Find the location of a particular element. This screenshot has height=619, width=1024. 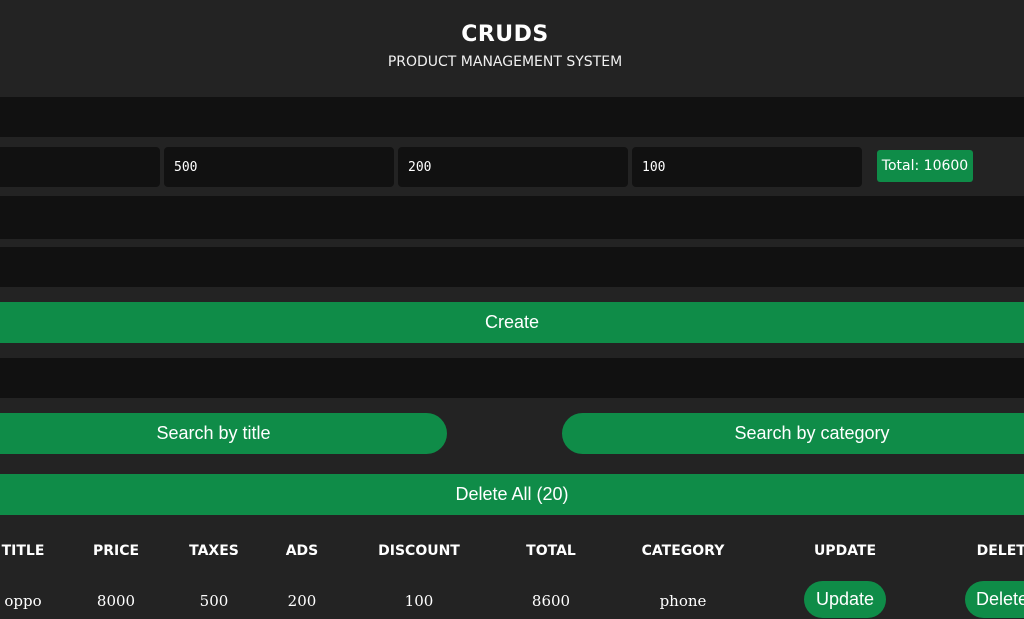

app-subtitle: PRODUCT MANAGEMENT SYSTEM is located at coordinates (505, 62).